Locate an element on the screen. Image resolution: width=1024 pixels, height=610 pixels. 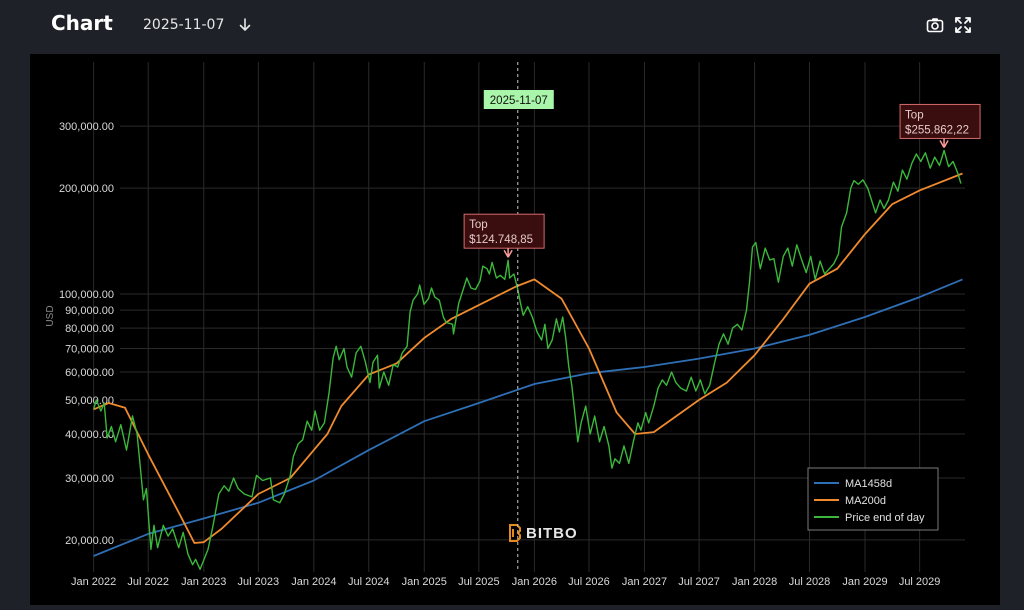
top-bar: Chart 2025-11-07 is located at coordinates (512, 26).